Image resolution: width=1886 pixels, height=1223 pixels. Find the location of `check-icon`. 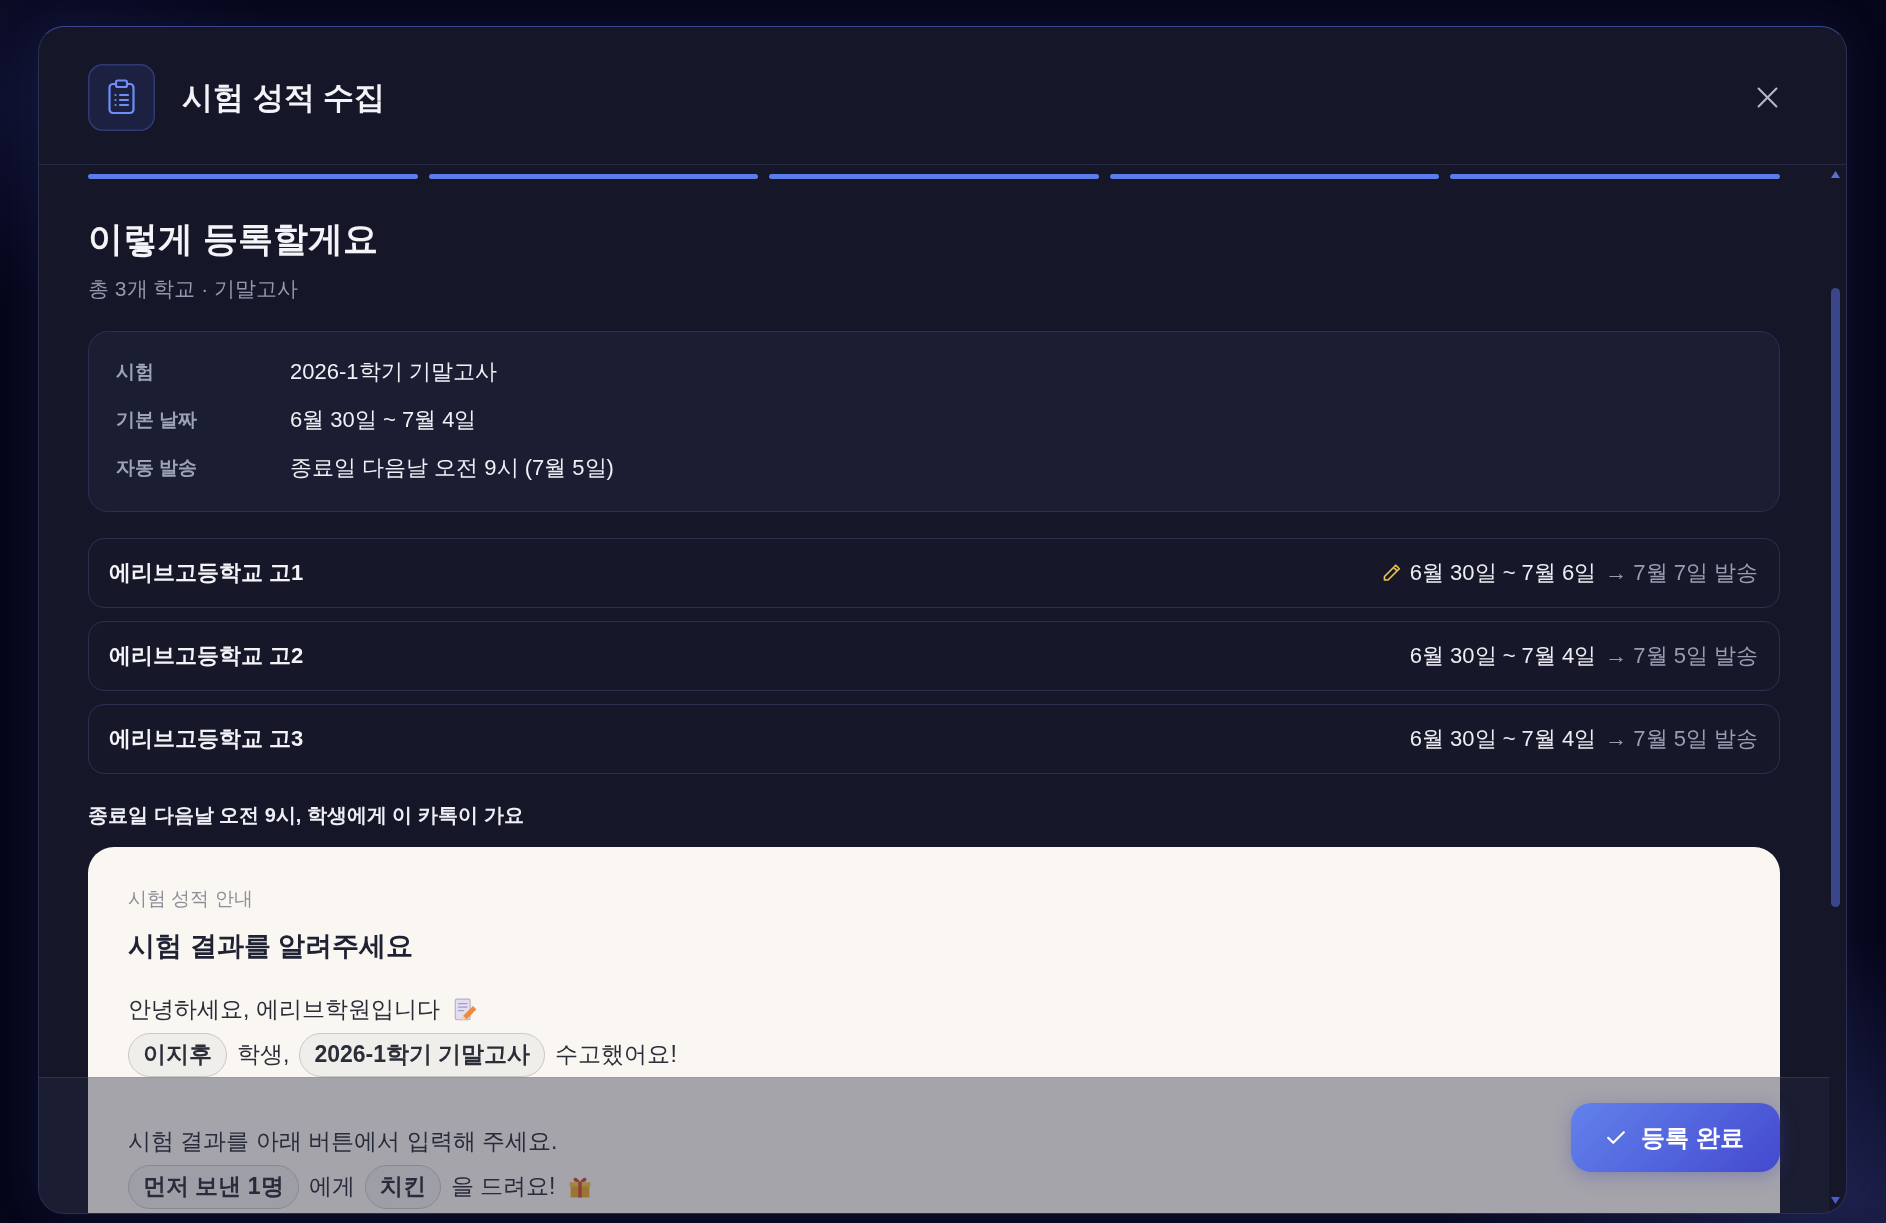

check-icon is located at coordinates (1616, 1137).